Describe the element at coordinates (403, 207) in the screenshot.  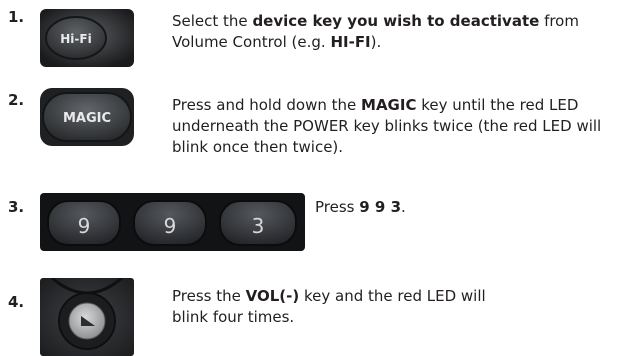
I see `step-3-text-c: .` at that location.